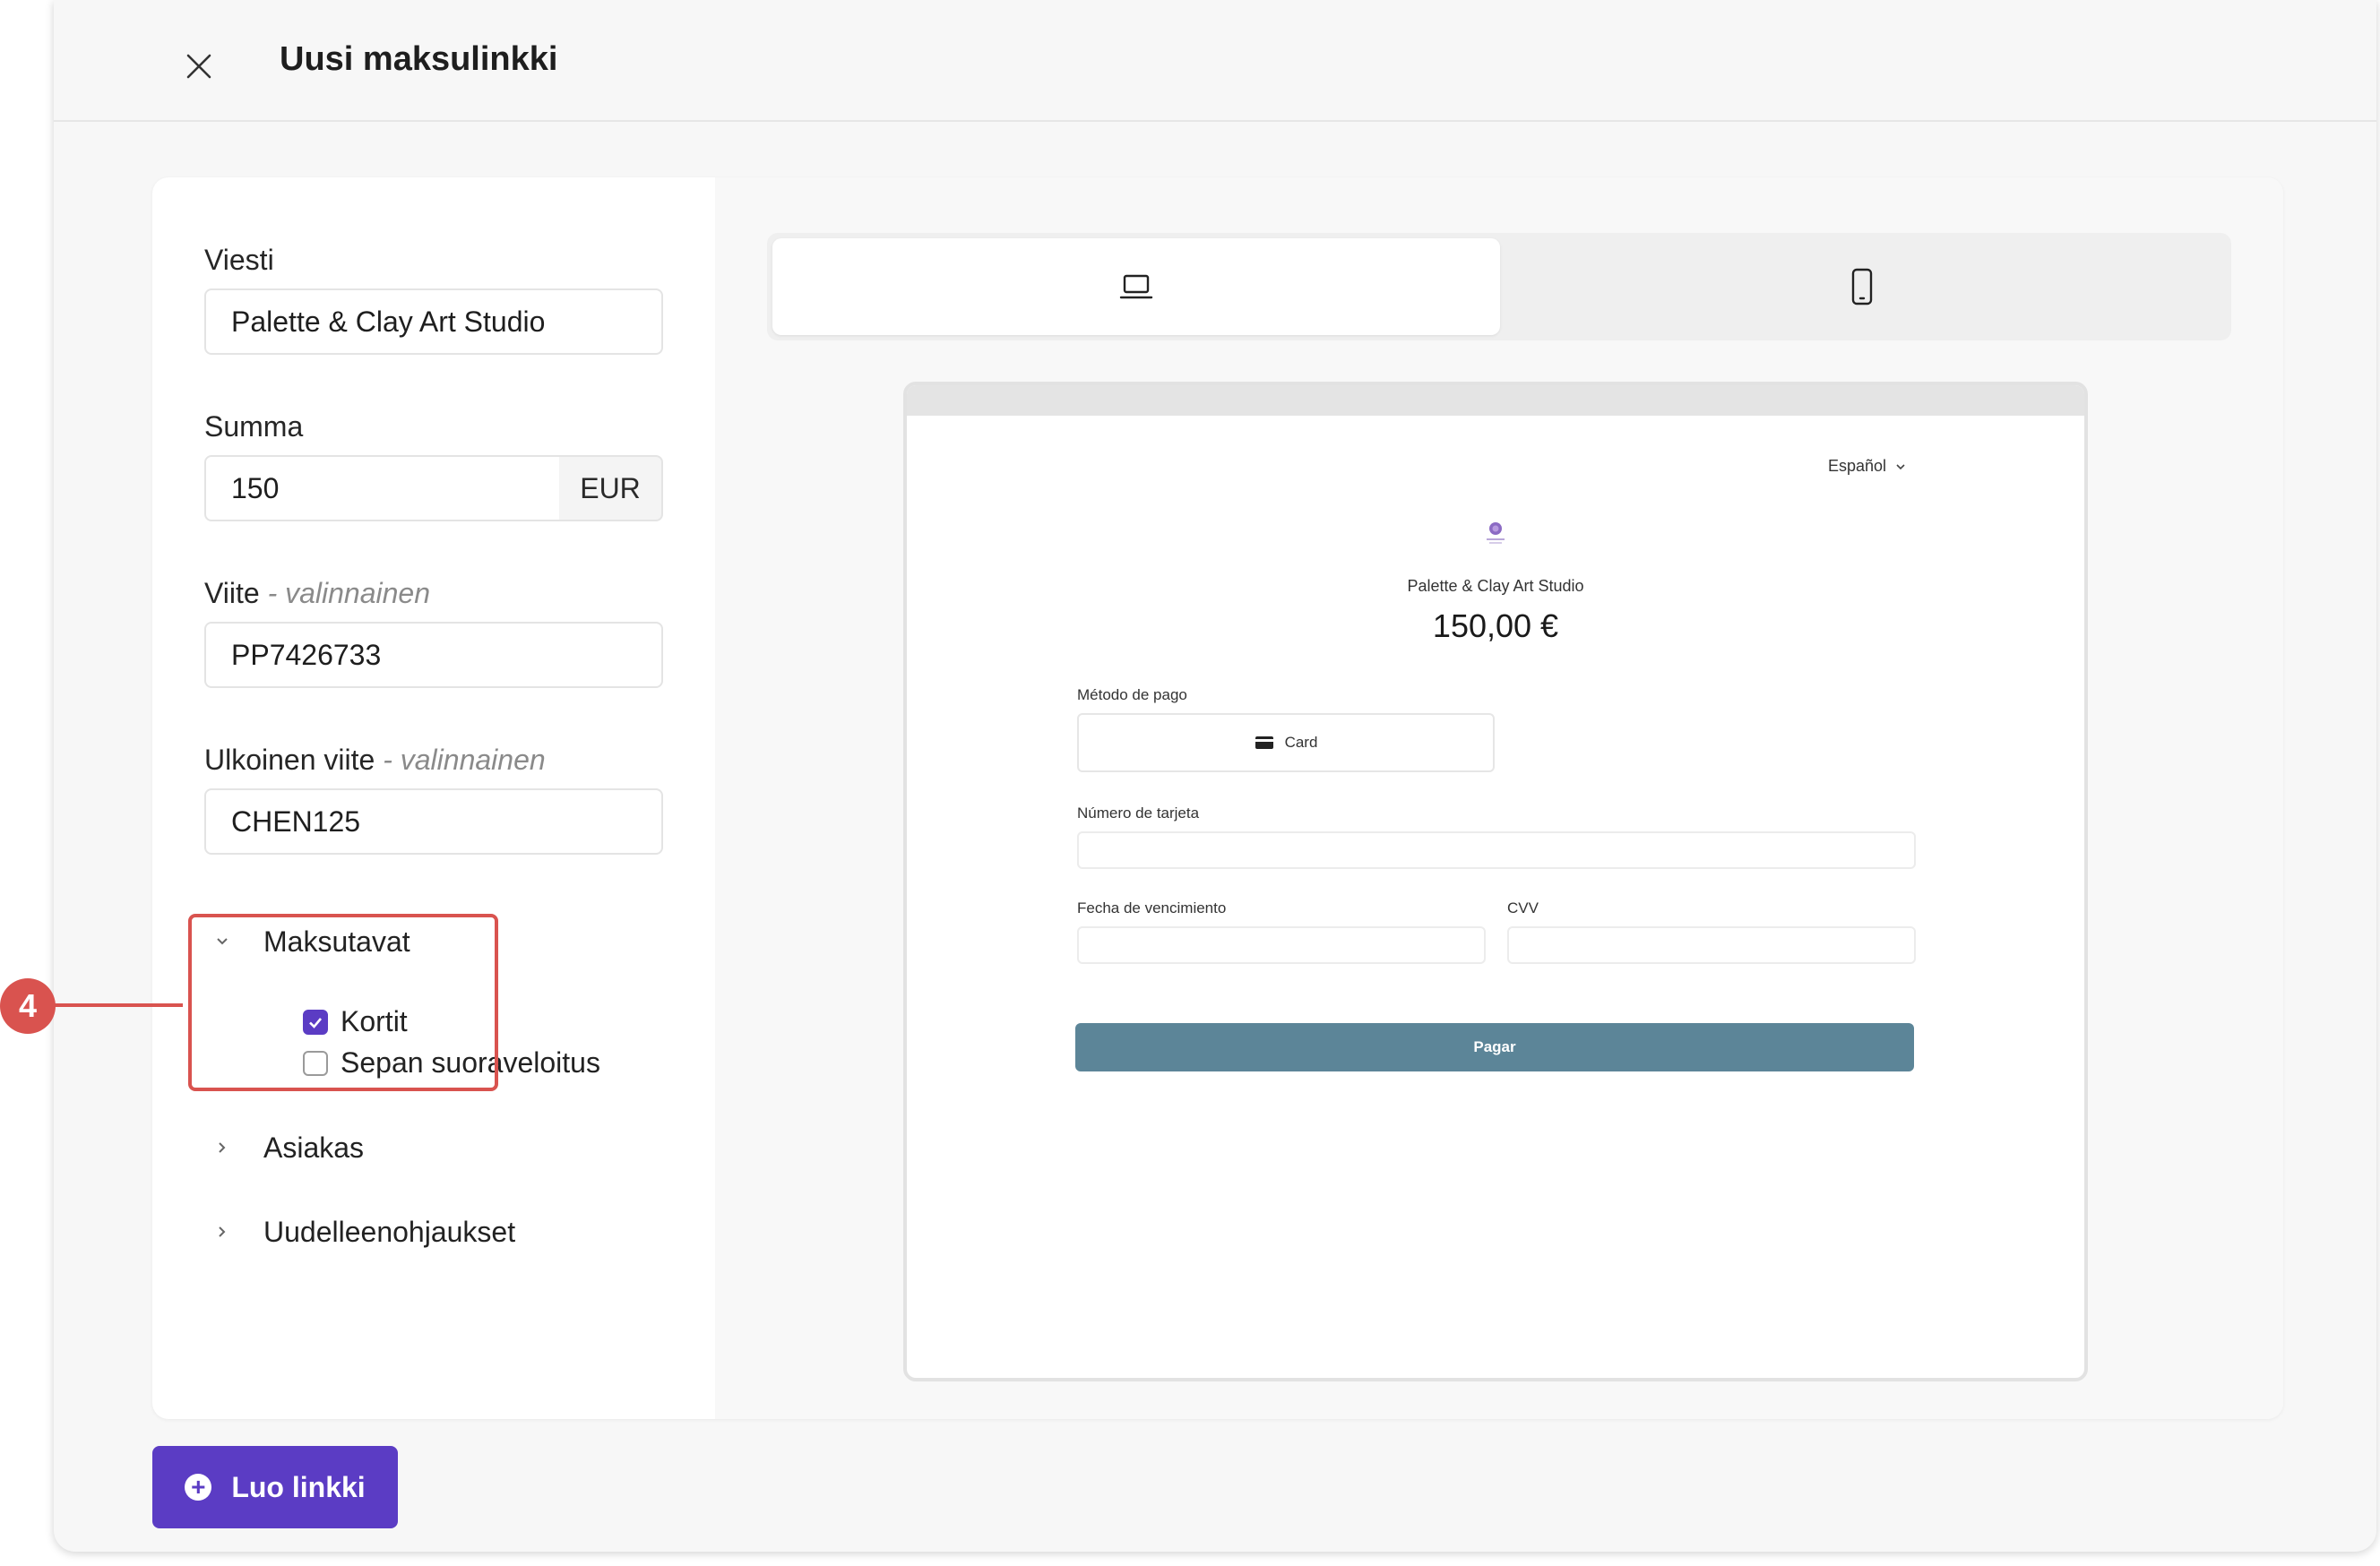 This screenshot has width=2380, height=1566. What do you see at coordinates (118, 1005) in the screenshot?
I see `callout-connector` at bounding box center [118, 1005].